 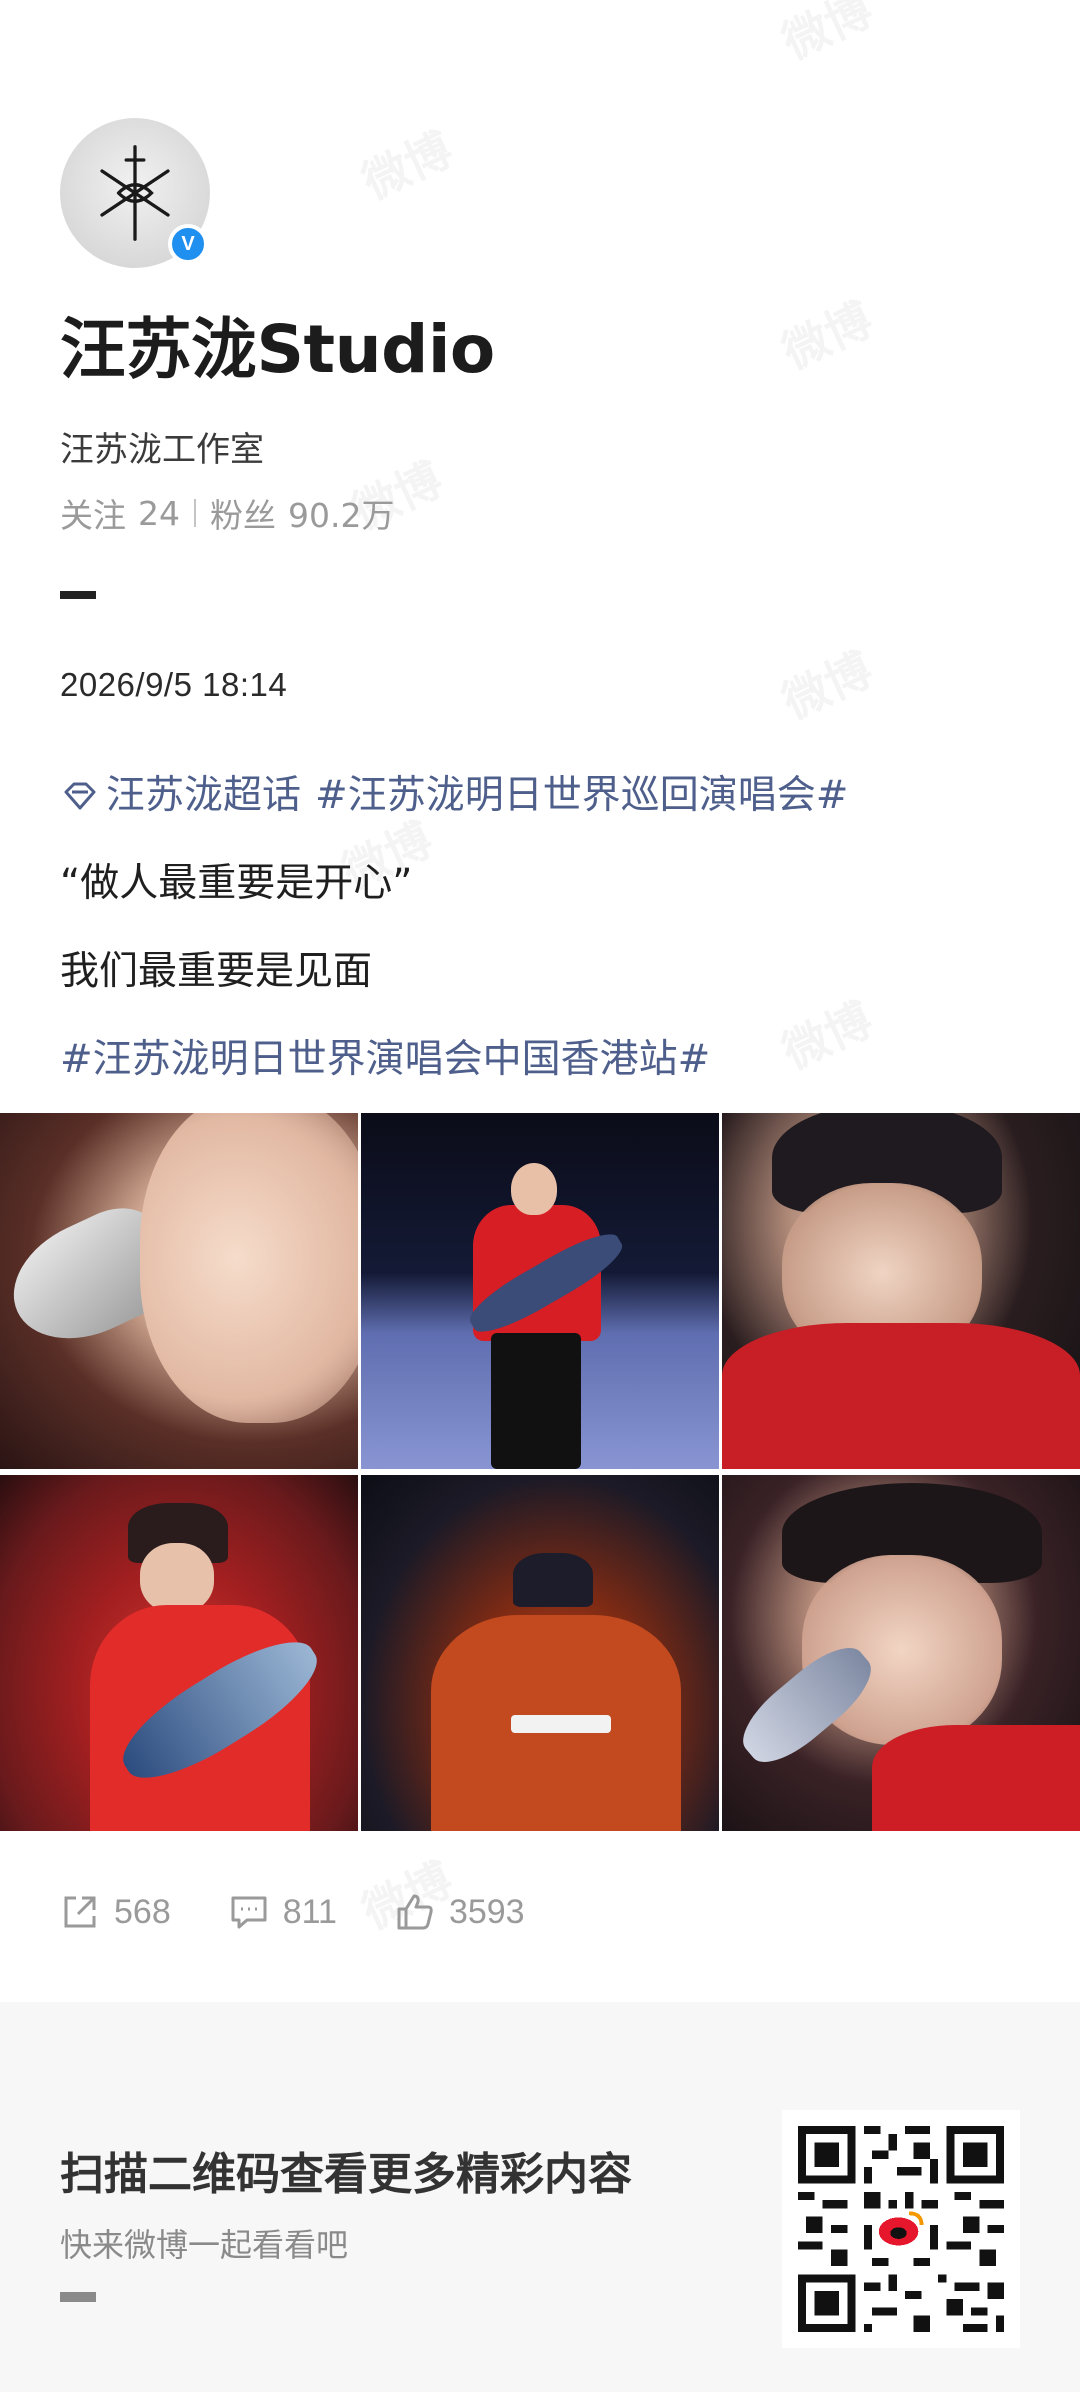 I want to click on following-label: 关注, so click(x=93, y=513).